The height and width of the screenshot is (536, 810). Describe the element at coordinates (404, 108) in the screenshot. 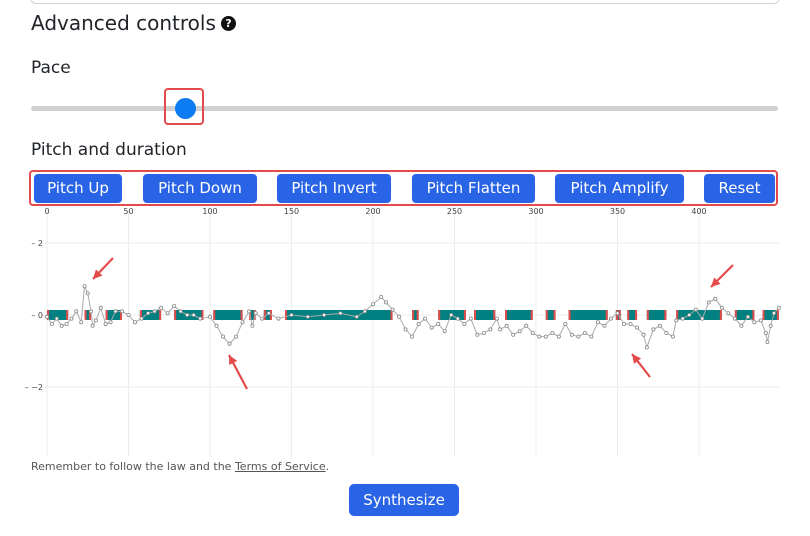

I see `pace-slider-track` at that location.